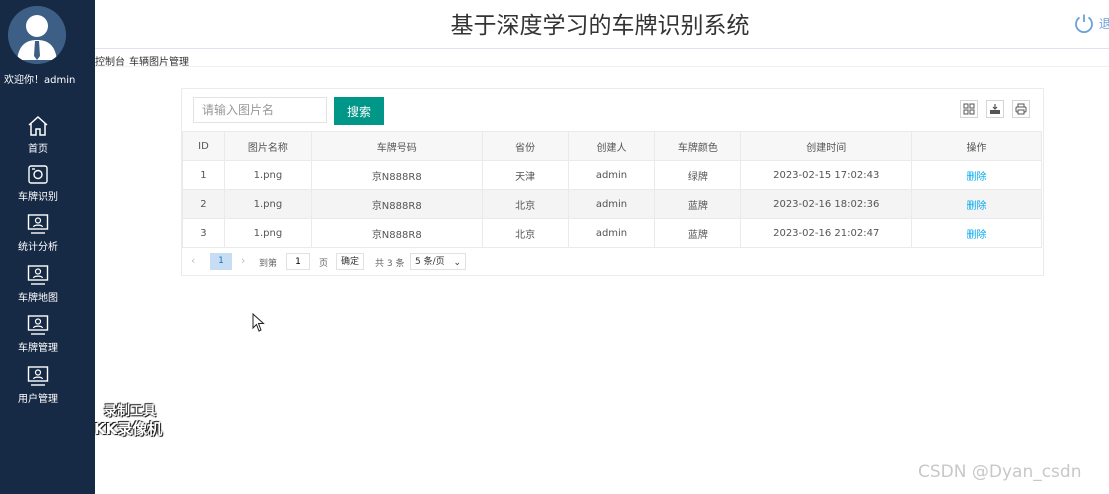 The width and height of the screenshot is (1109, 494). Describe the element at coordinates (350, 261) in the screenshot. I see `goto-confirm-button: 确定` at that location.